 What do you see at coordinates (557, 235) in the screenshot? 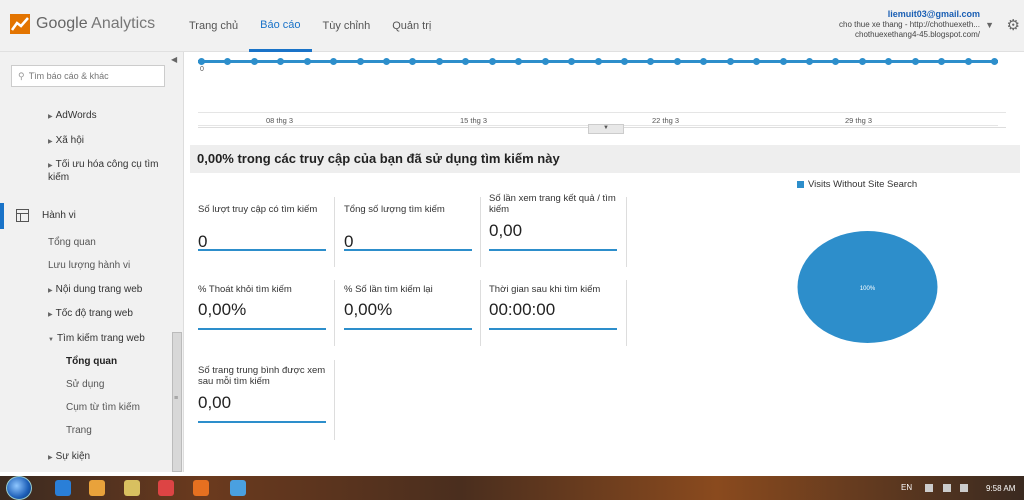
I see `metric-results-pageviews: Số lần xem trang kết quả / tìm kiếm 0,00` at bounding box center [557, 235].